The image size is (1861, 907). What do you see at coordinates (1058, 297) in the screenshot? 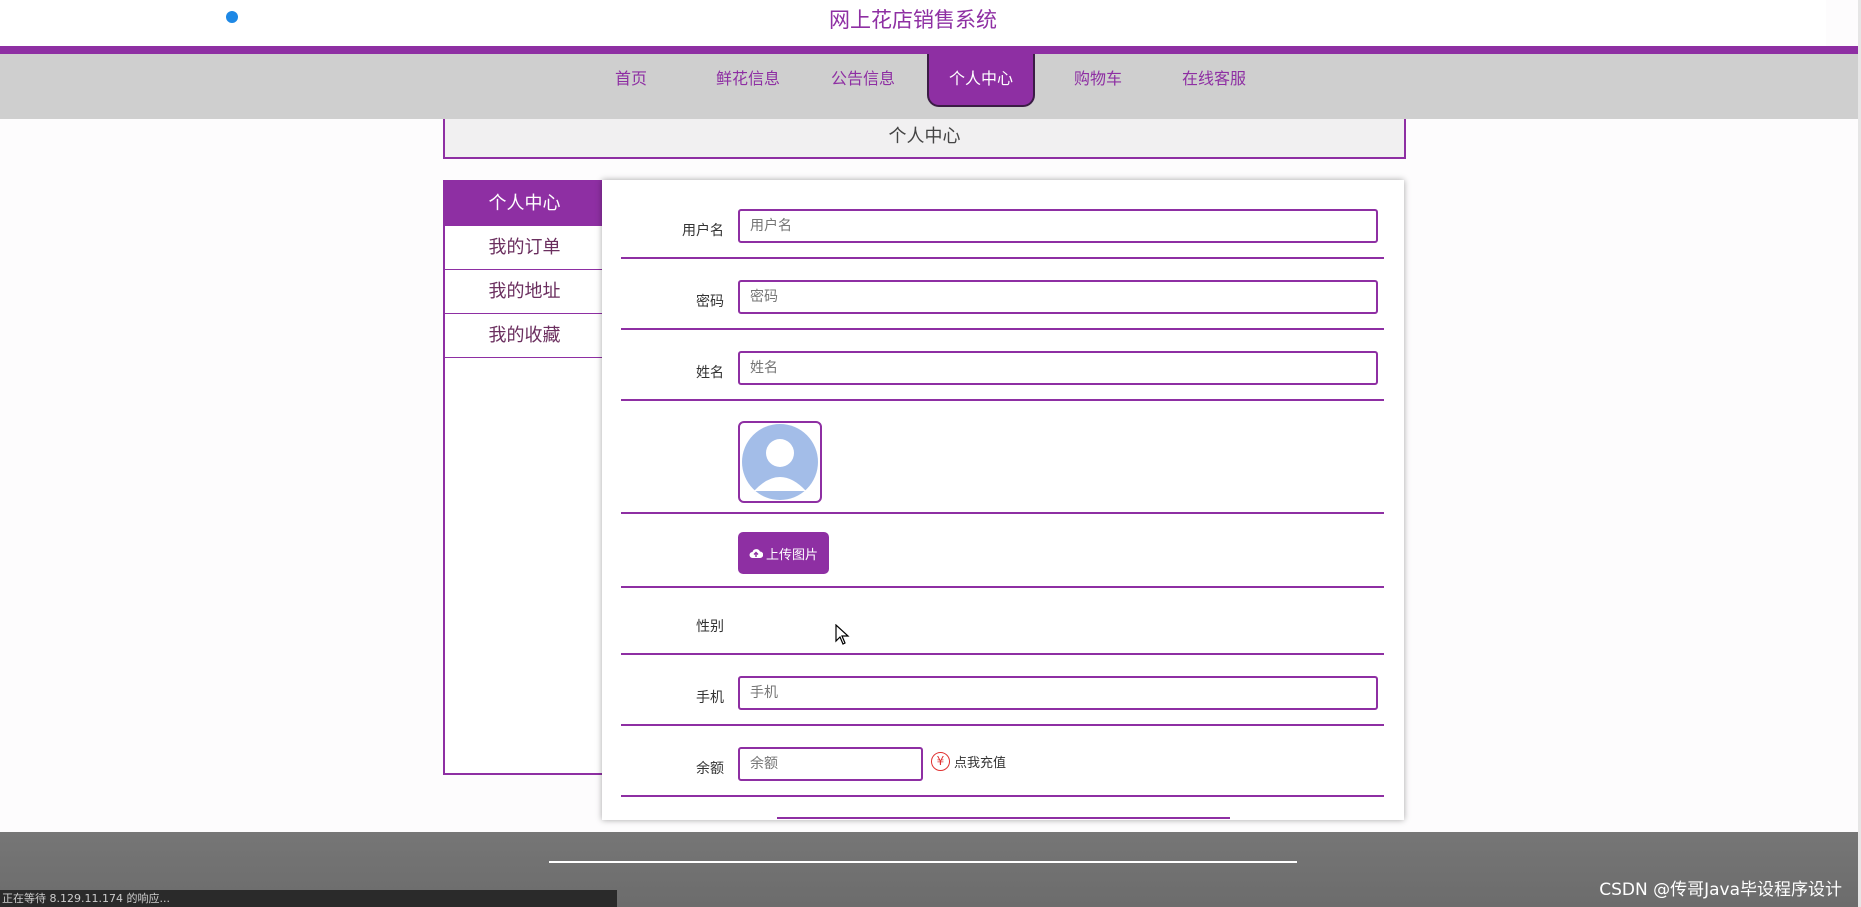
I see `password-input` at bounding box center [1058, 297].